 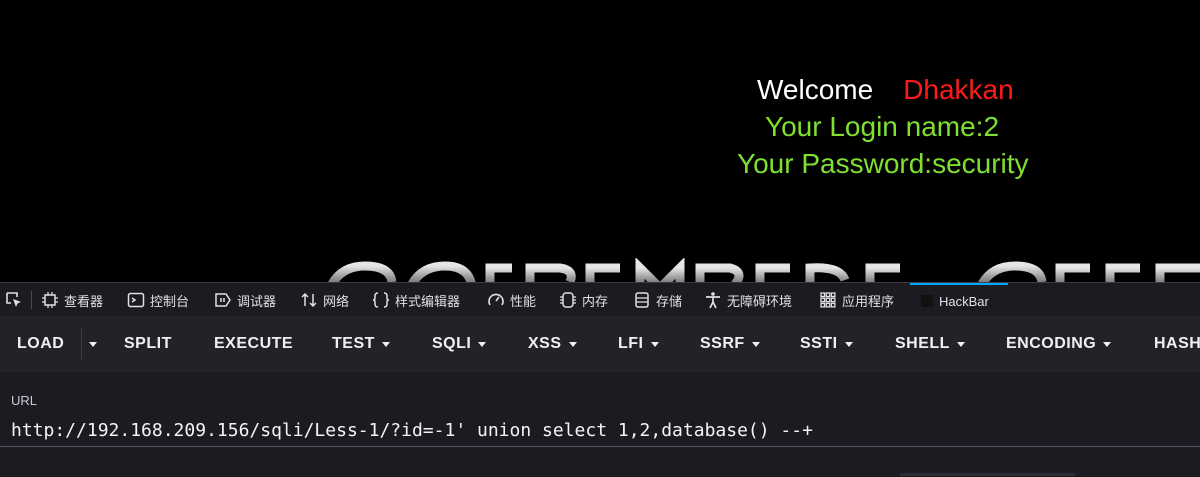 I want to click on storage-icon, so click(x=642, y=300).